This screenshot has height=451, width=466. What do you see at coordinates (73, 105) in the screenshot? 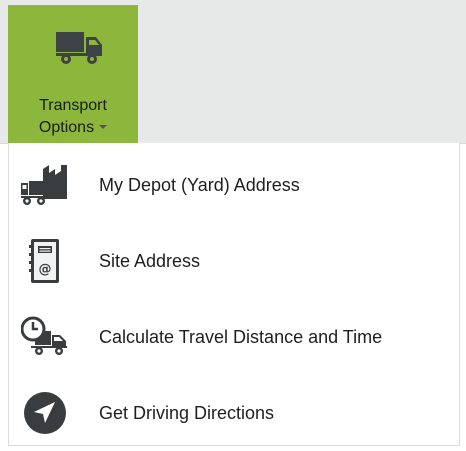
I see `transport-options-label-line1: Transport` at bounding box center [73, 105].